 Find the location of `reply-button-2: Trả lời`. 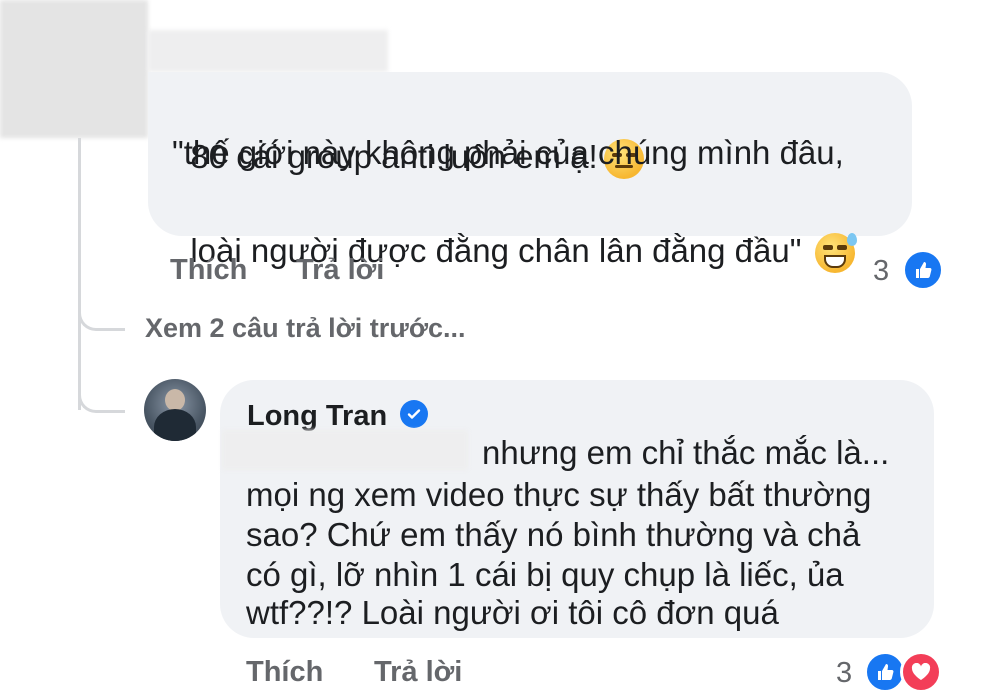

reply-button-2: Trả lời is located at coordinates (418, 672).